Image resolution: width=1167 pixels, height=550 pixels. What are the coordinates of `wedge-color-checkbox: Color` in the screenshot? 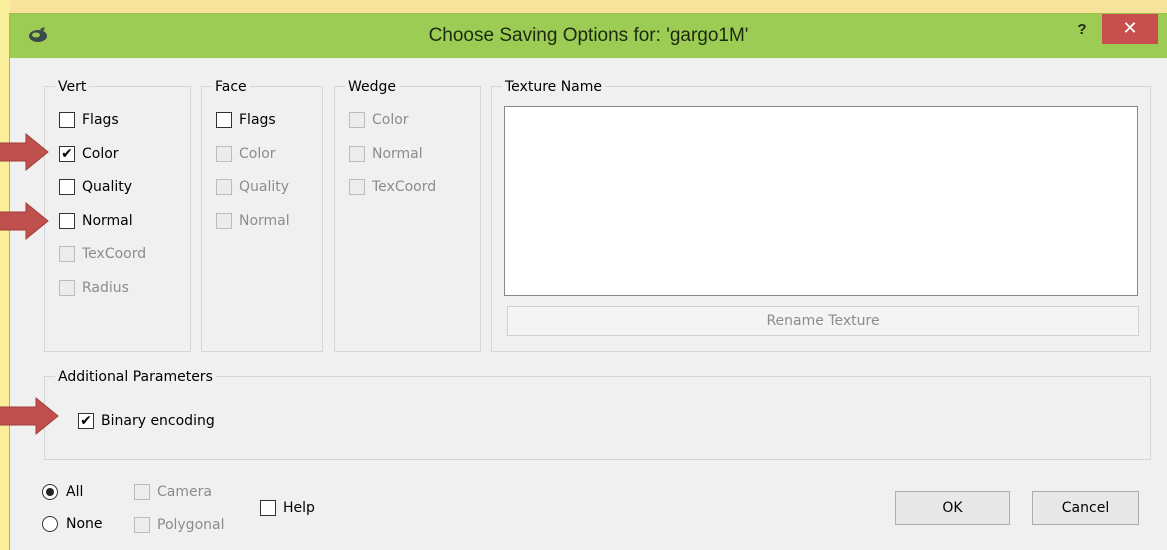 It's located at (379, 120).